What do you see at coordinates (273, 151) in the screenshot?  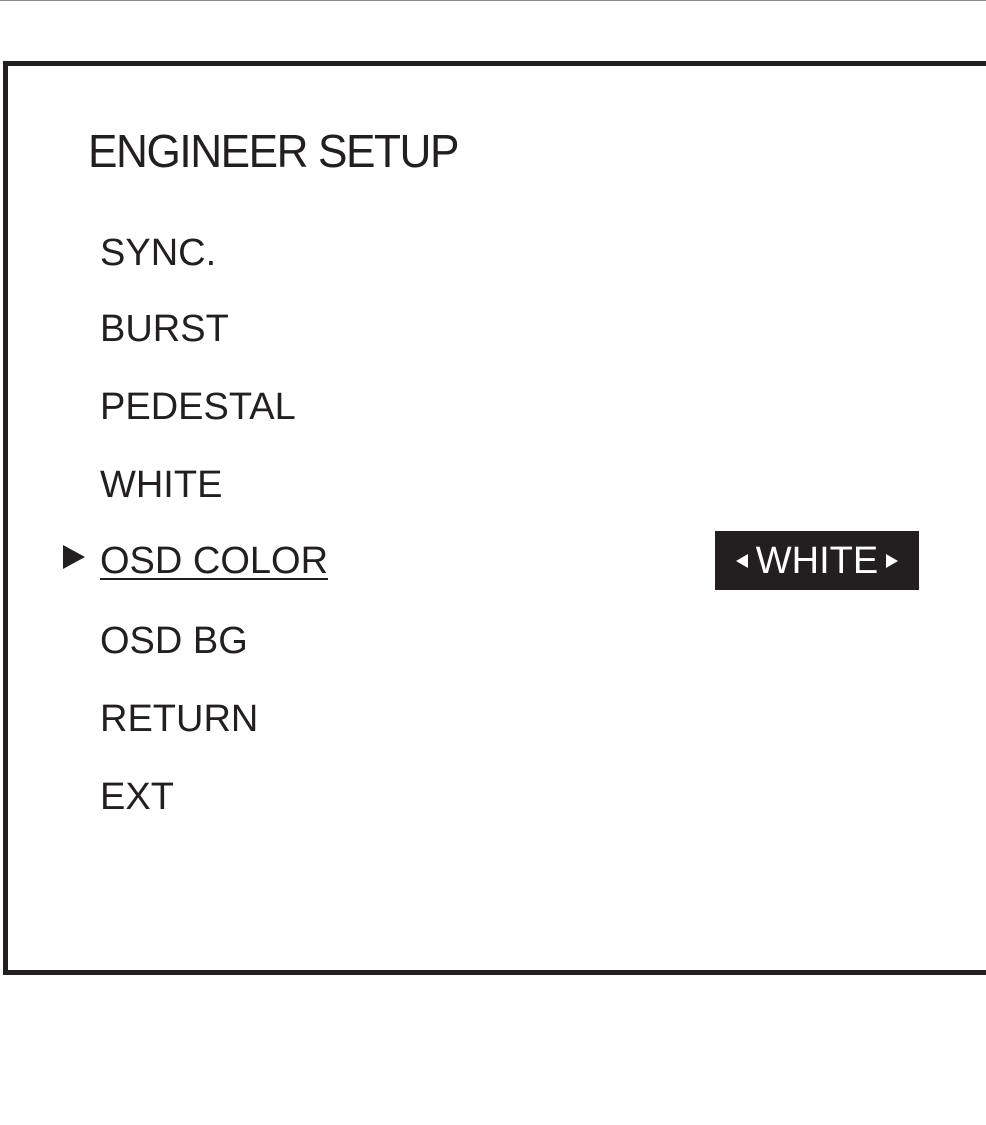 I see `menu-title: ENGINEER SETUP` at bounding box center [273, 151].